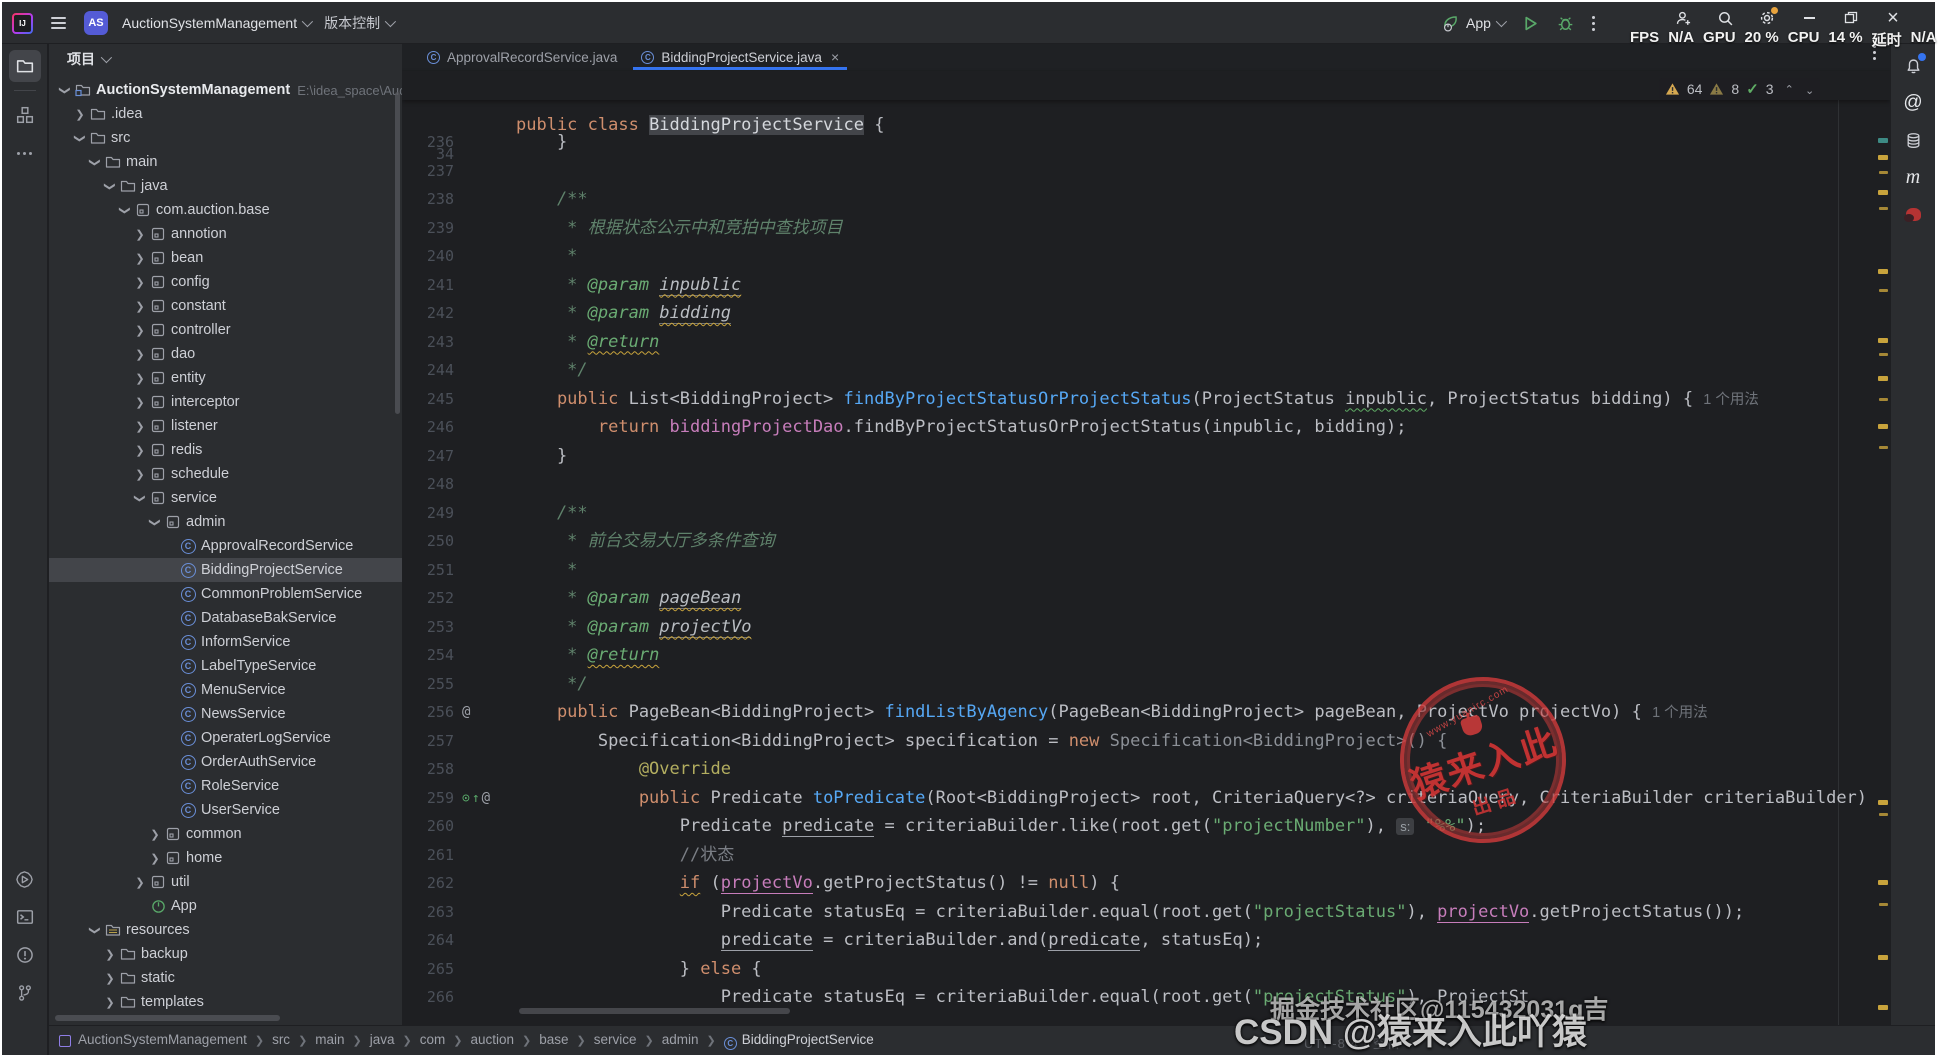  Describe the element at coordinates (1139, 228) in the screenshot. I see `code-line-239: 239 * 根据状态公示中和竞拍中查找项目` at that location.